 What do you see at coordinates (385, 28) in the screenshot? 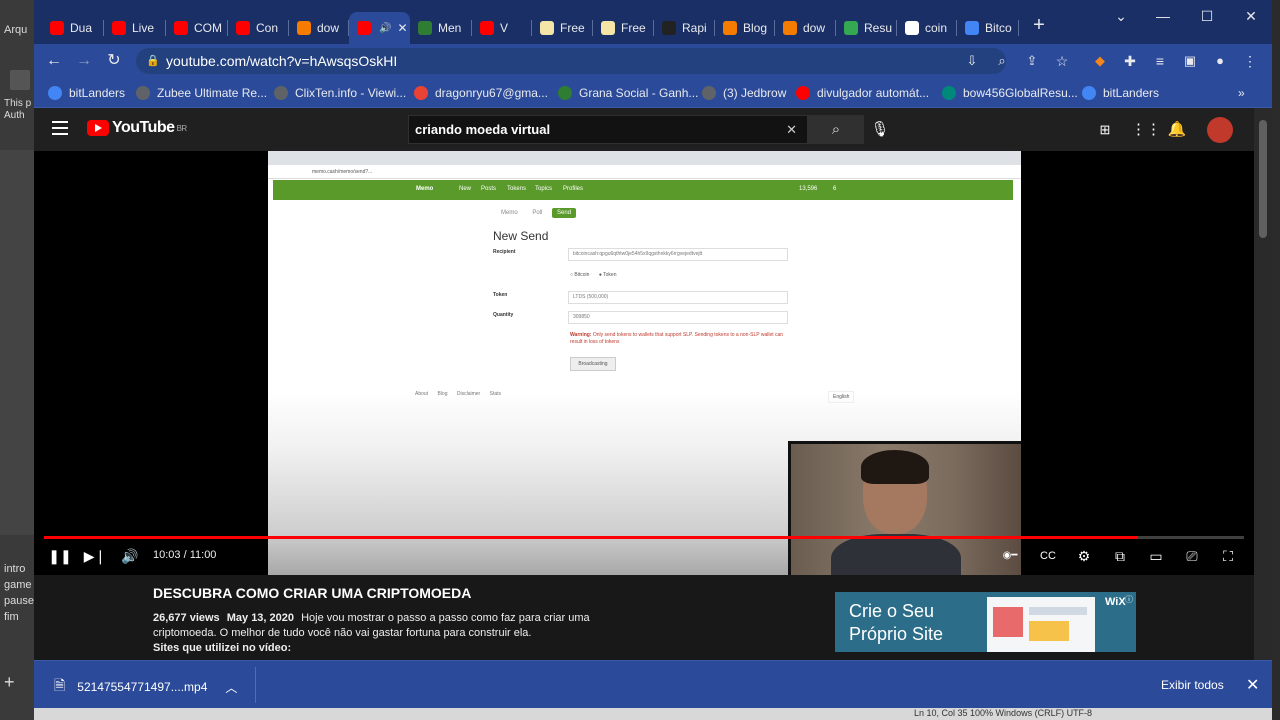
I see `audio-playing-icon: 🔊` at bounding box center [385, 28].